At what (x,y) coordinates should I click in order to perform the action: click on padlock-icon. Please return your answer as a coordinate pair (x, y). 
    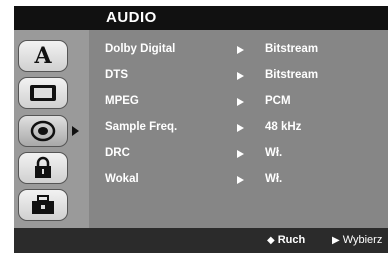
    Looking at the image, I should click on (43, 167).